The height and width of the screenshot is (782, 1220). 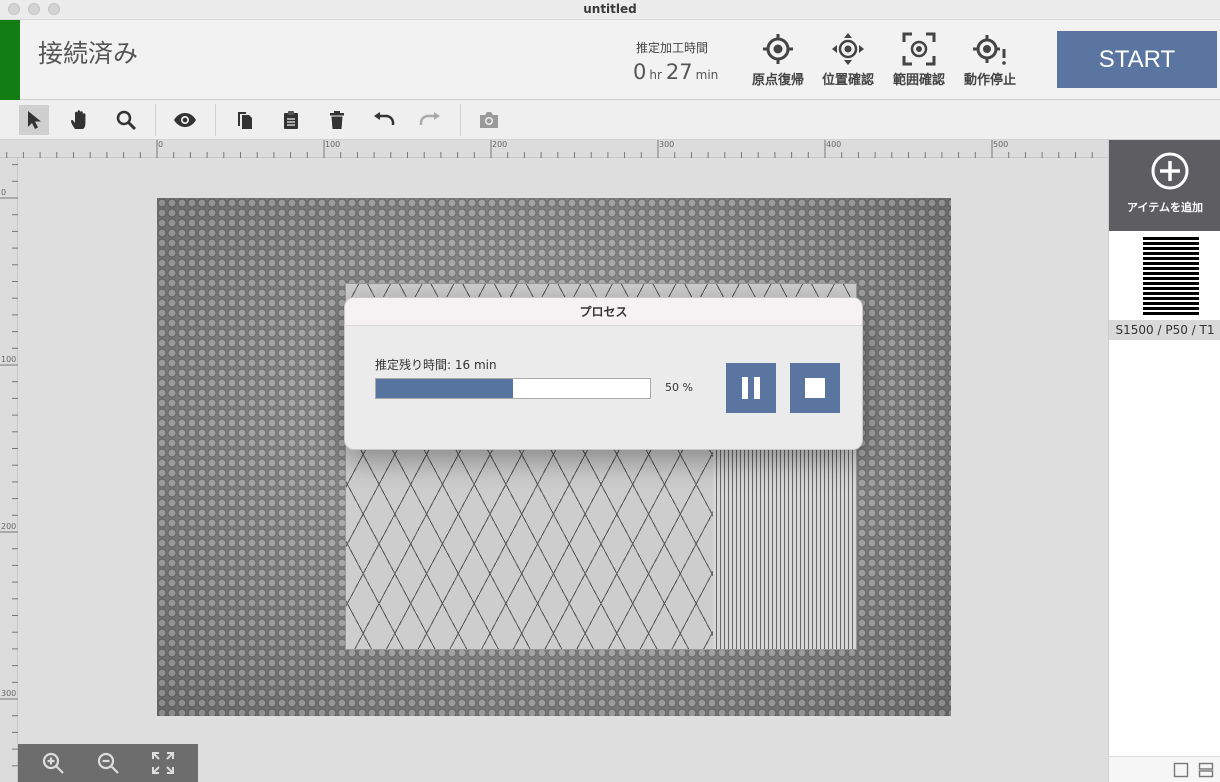 I want to click on eye-icon, so click(x=185, y=120).